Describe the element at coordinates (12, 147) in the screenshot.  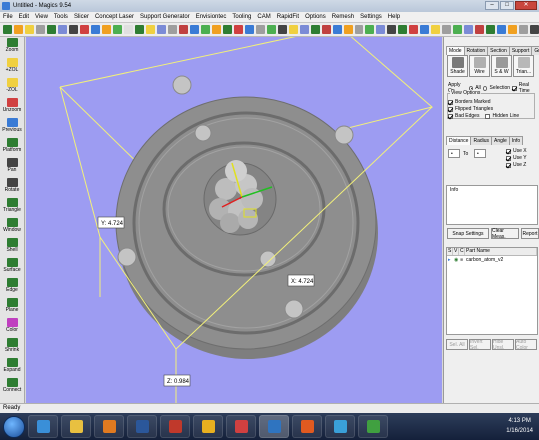
I see `tool-platform-button: Platform` at that location.